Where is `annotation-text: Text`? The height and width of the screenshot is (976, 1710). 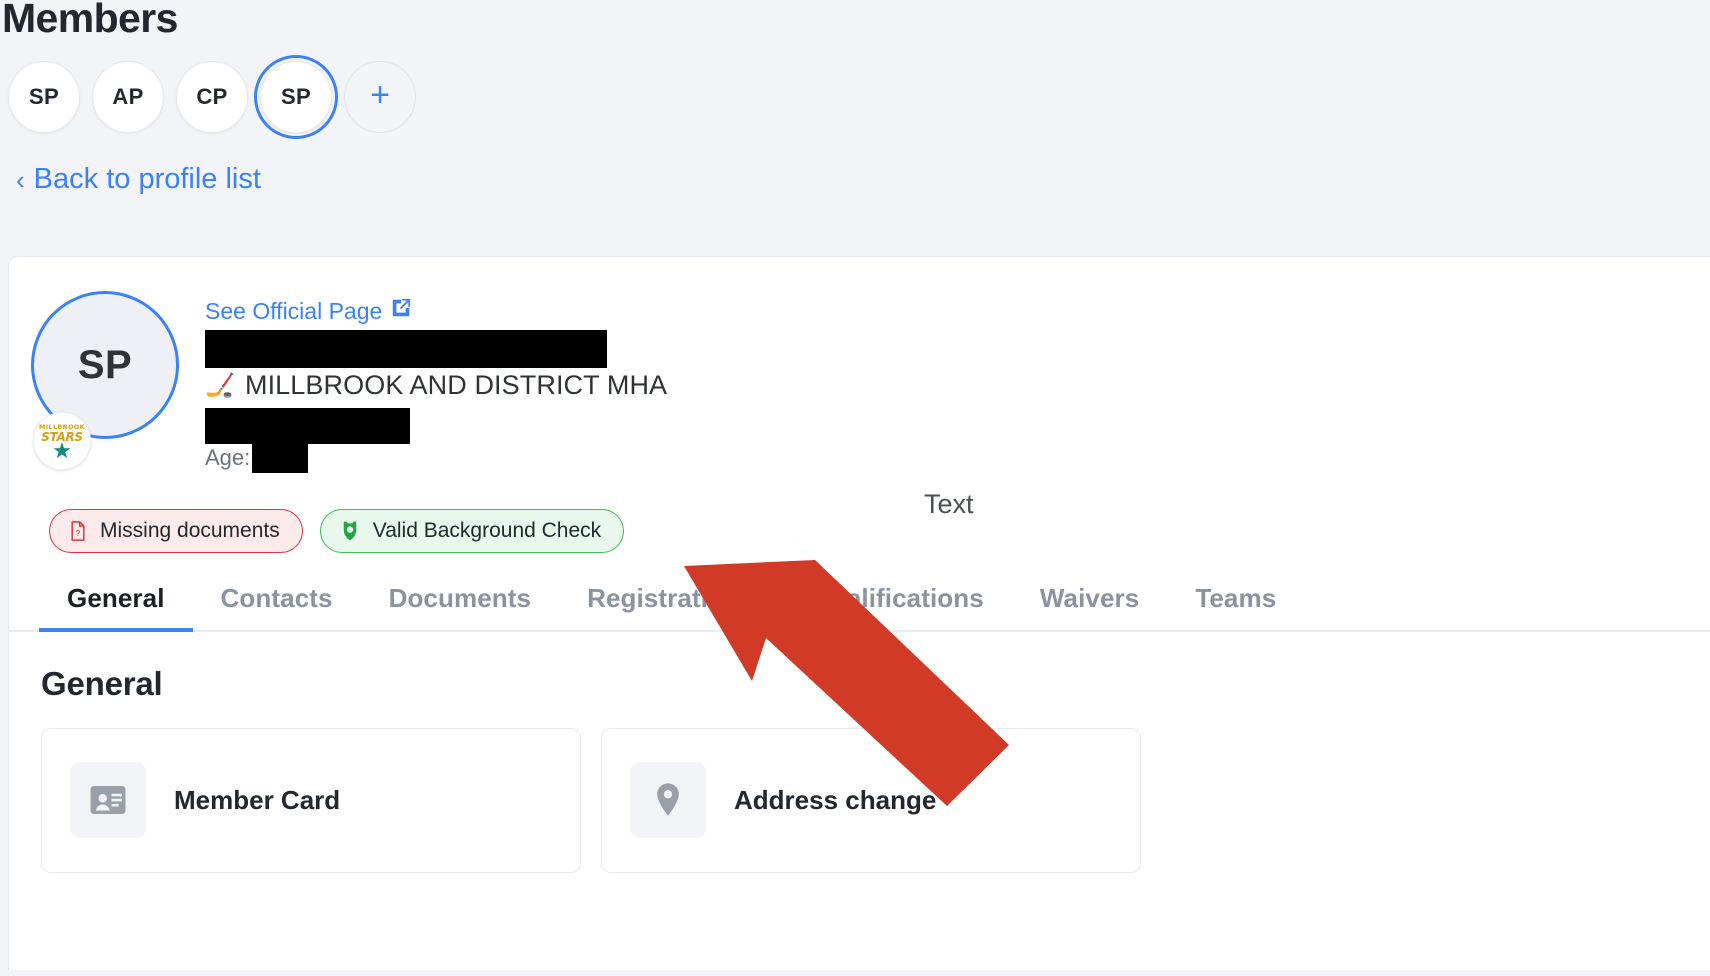 annotation-text: Text is located at coordinates (949, 504).